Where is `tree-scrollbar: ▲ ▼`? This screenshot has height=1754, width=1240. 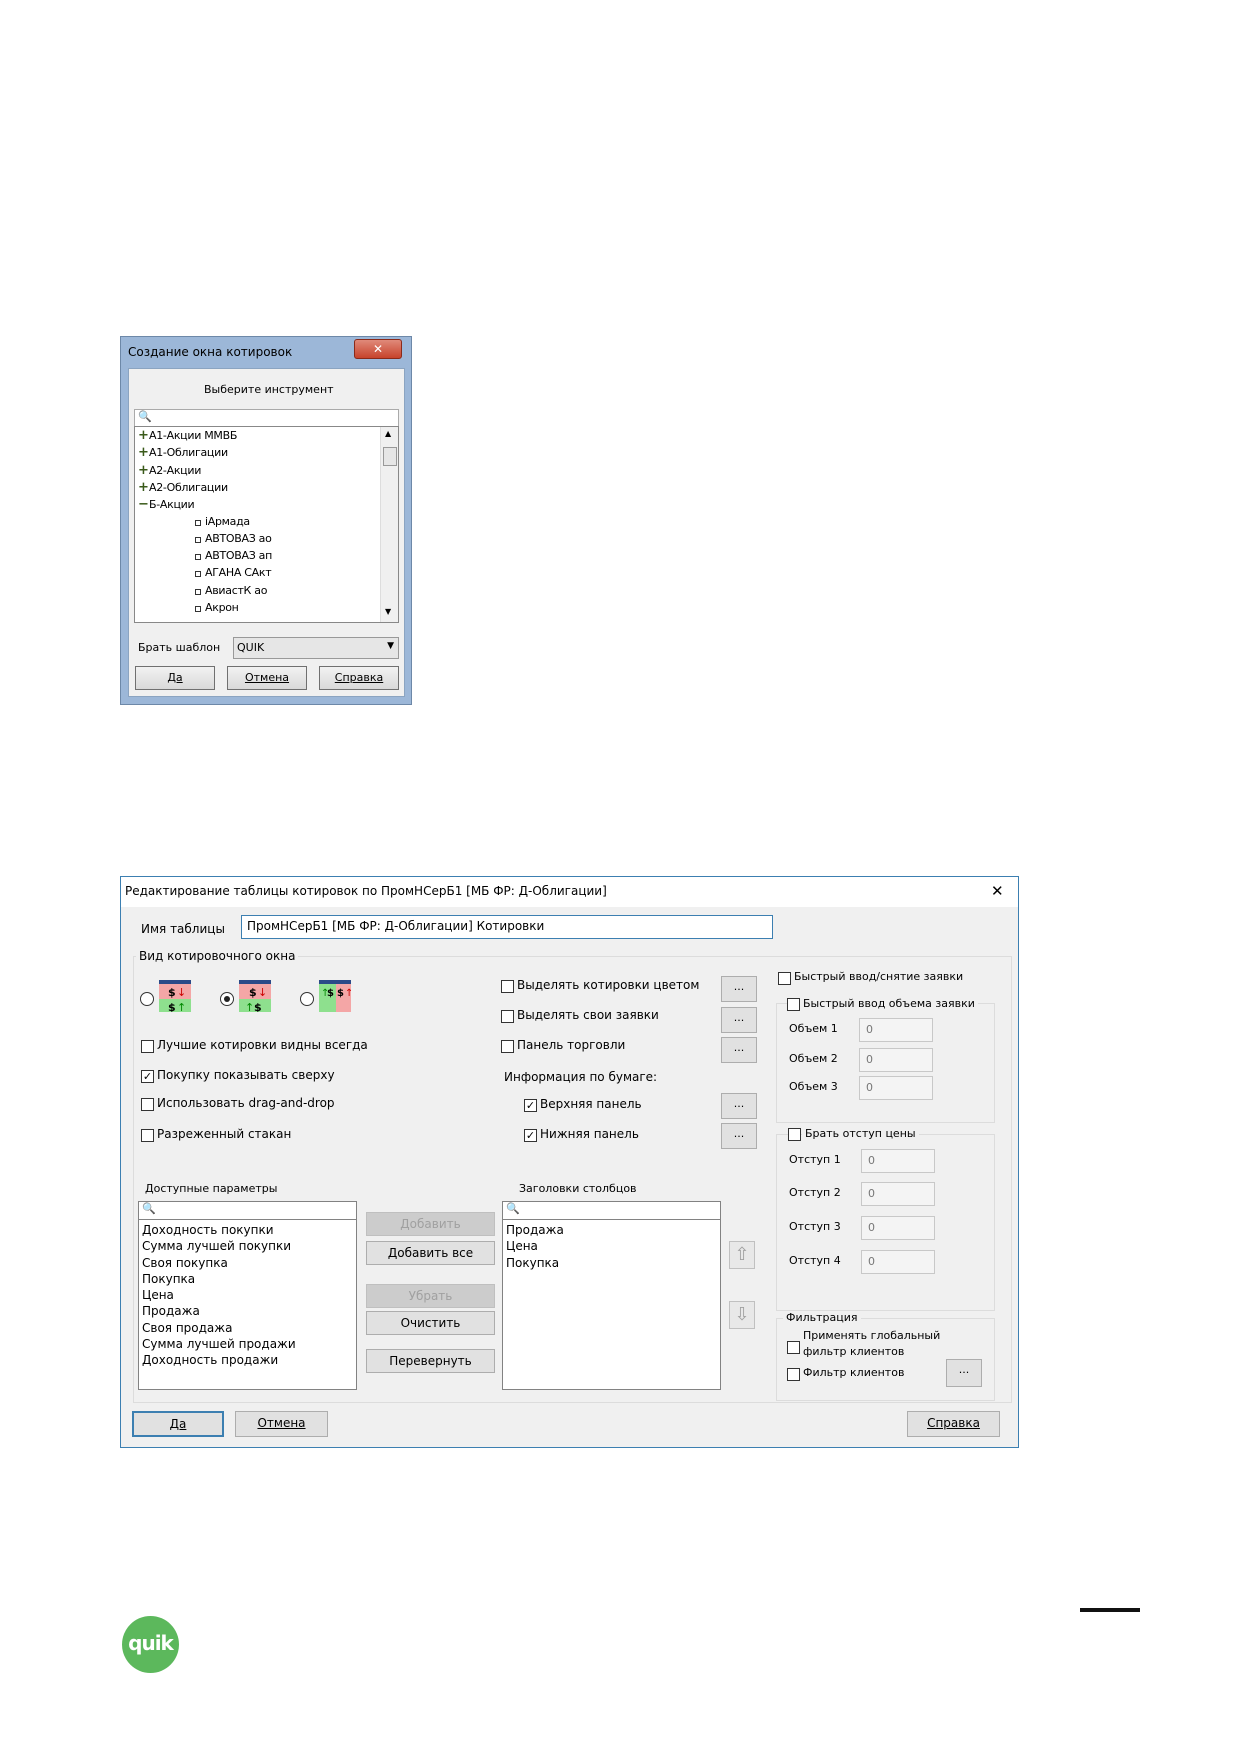 tree-scrollbar: ▲ ▼ is located at coordinates (389, 524).